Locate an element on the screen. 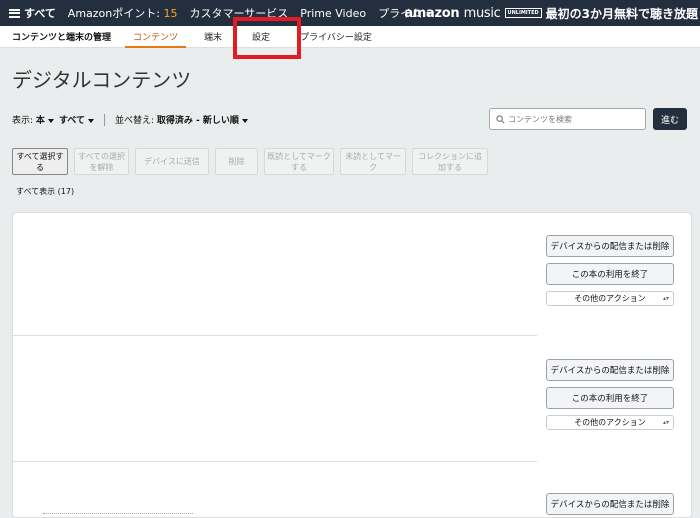 This screenshot has width=700, height=518. points-value: 15 is located at coordinates (170, 13).